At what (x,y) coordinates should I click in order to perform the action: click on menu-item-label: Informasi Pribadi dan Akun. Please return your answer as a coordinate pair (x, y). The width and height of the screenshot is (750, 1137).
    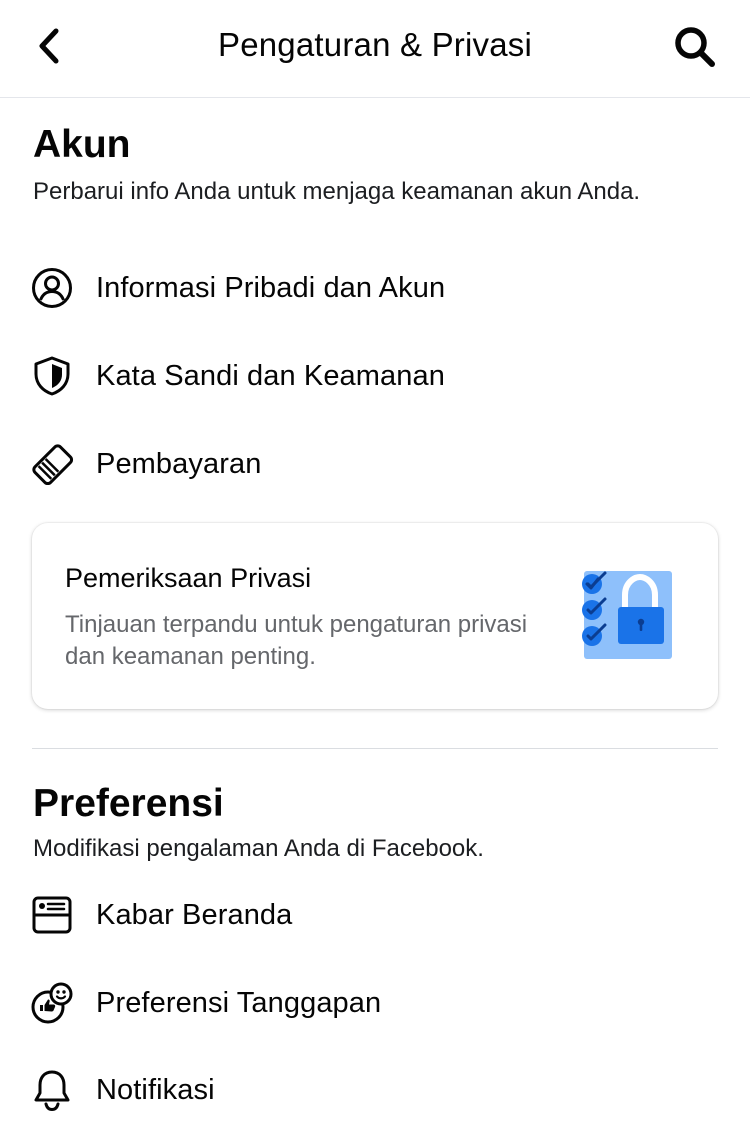
    Looking at the image, I should click on (271, 287).